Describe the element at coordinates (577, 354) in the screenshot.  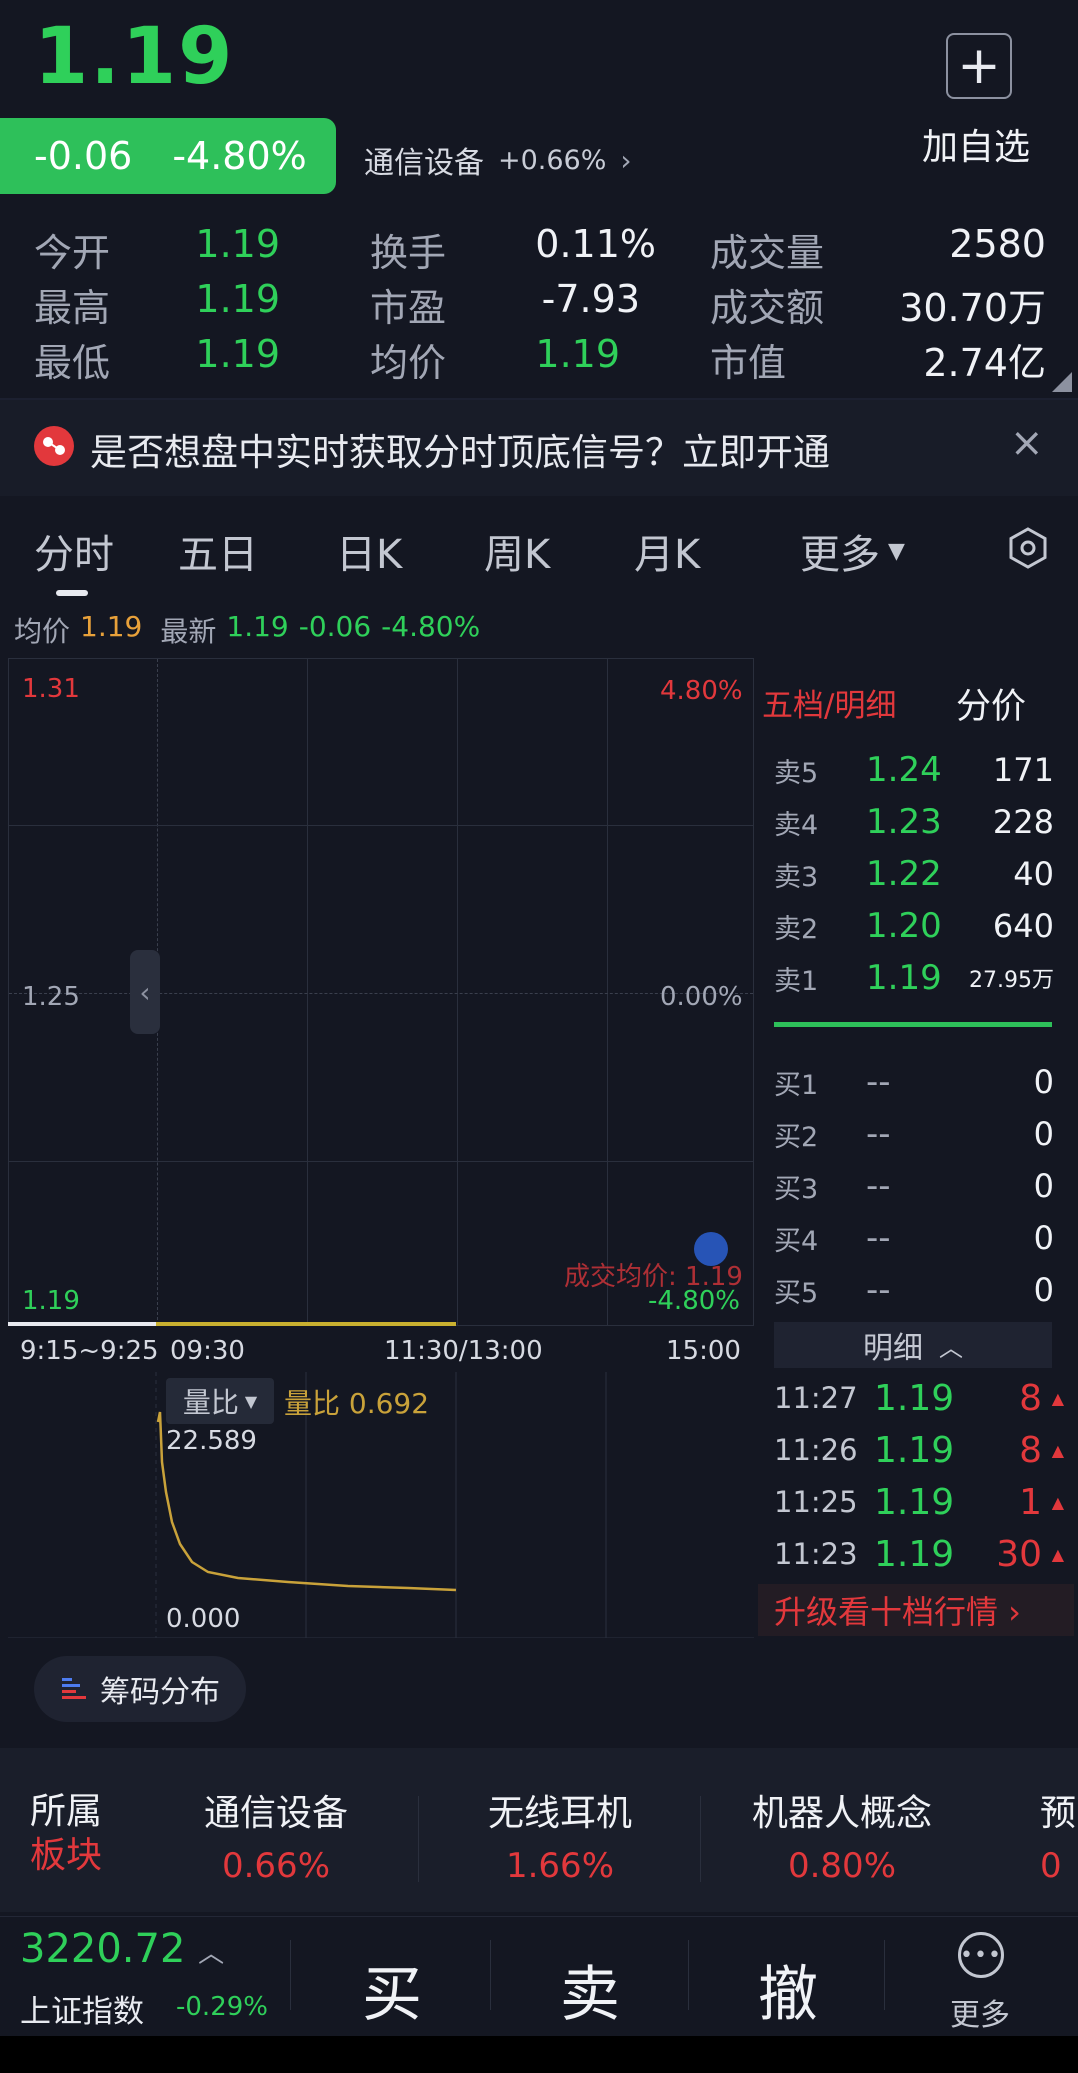
I see `stat-value-avg: 1.19` at that location.